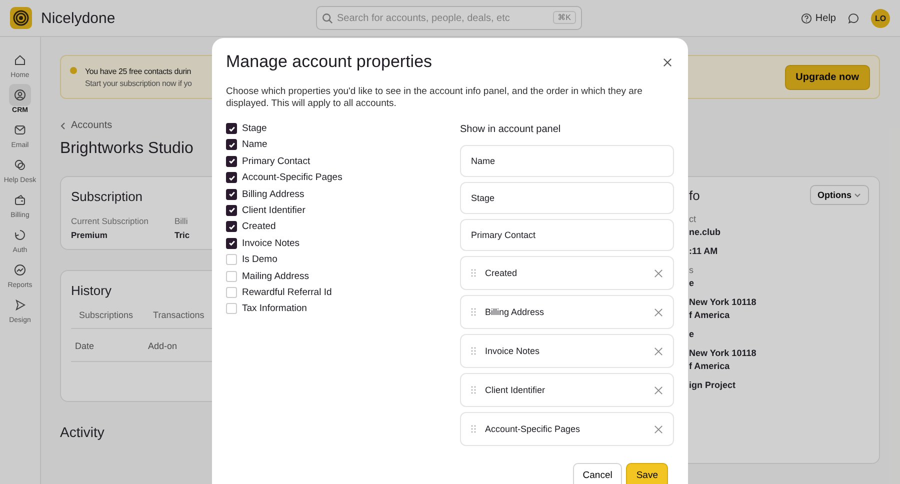 Image resolution: width=900 pixels, height=484 pixels. Describe the element at coordinates (20, 305) in the screenshot. I see `cursor-icon` at that location.